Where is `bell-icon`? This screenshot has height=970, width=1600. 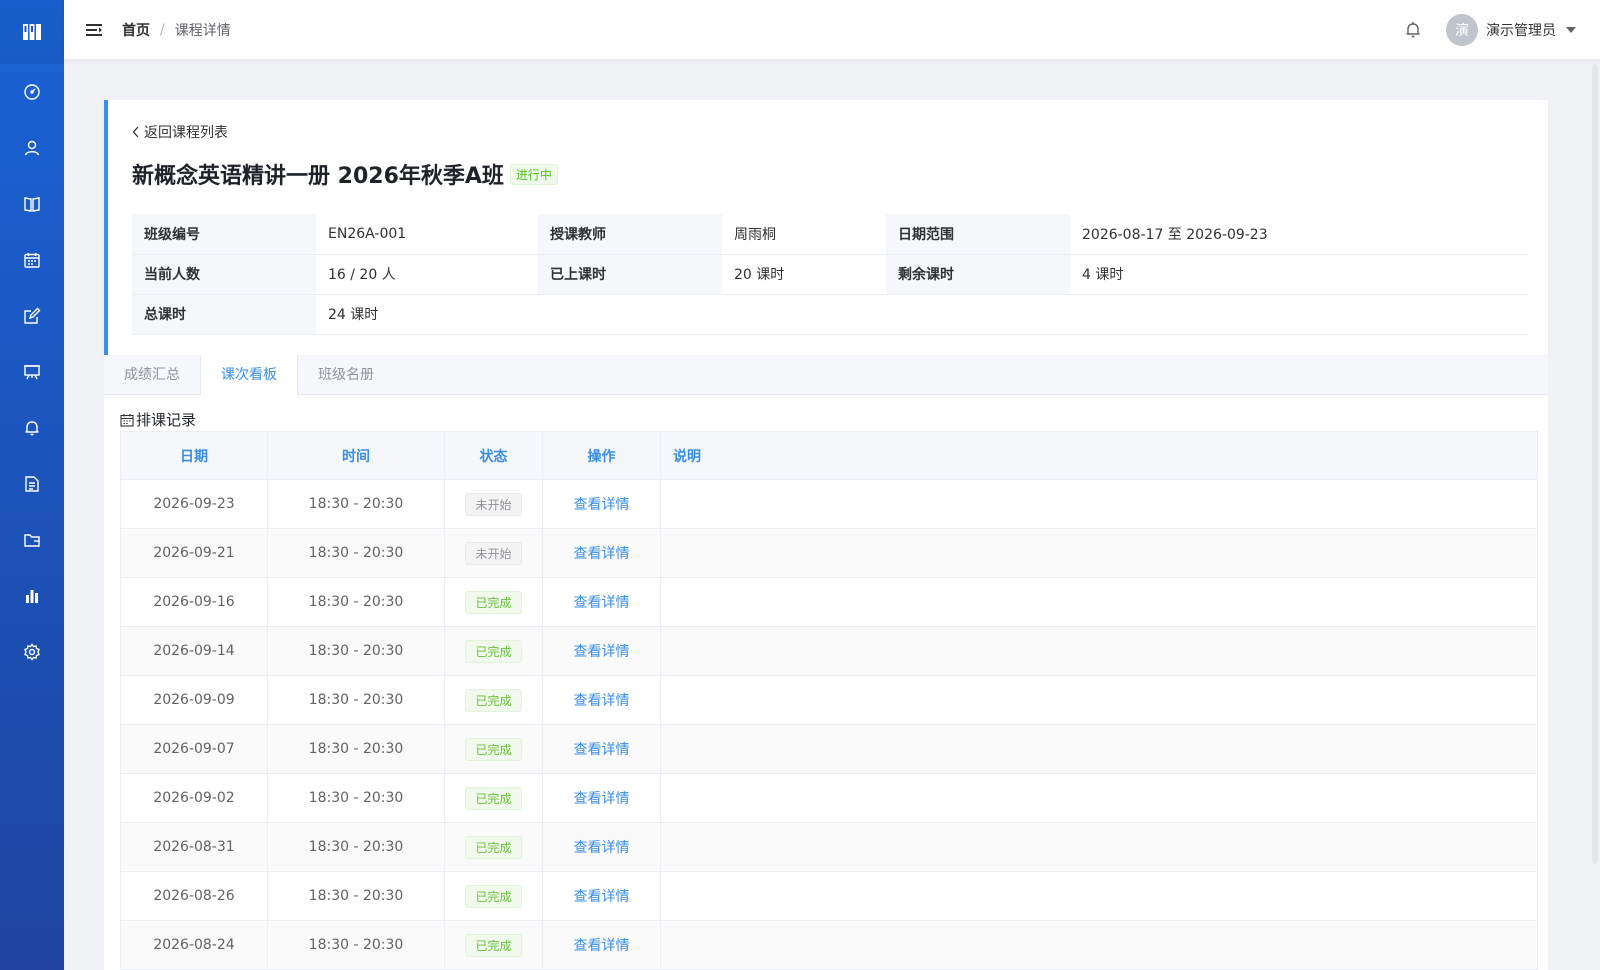
bell-icon is located at coordinates (32, 428).